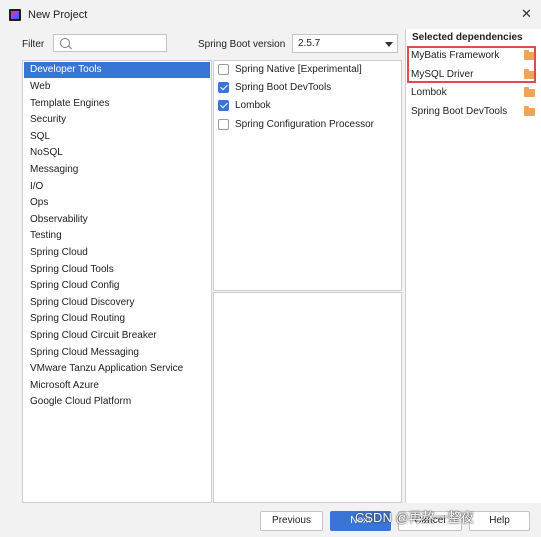  Describe the element at coordinates (253, 105) in the screenshot. I see `dependency-label: Lombok` at that location.